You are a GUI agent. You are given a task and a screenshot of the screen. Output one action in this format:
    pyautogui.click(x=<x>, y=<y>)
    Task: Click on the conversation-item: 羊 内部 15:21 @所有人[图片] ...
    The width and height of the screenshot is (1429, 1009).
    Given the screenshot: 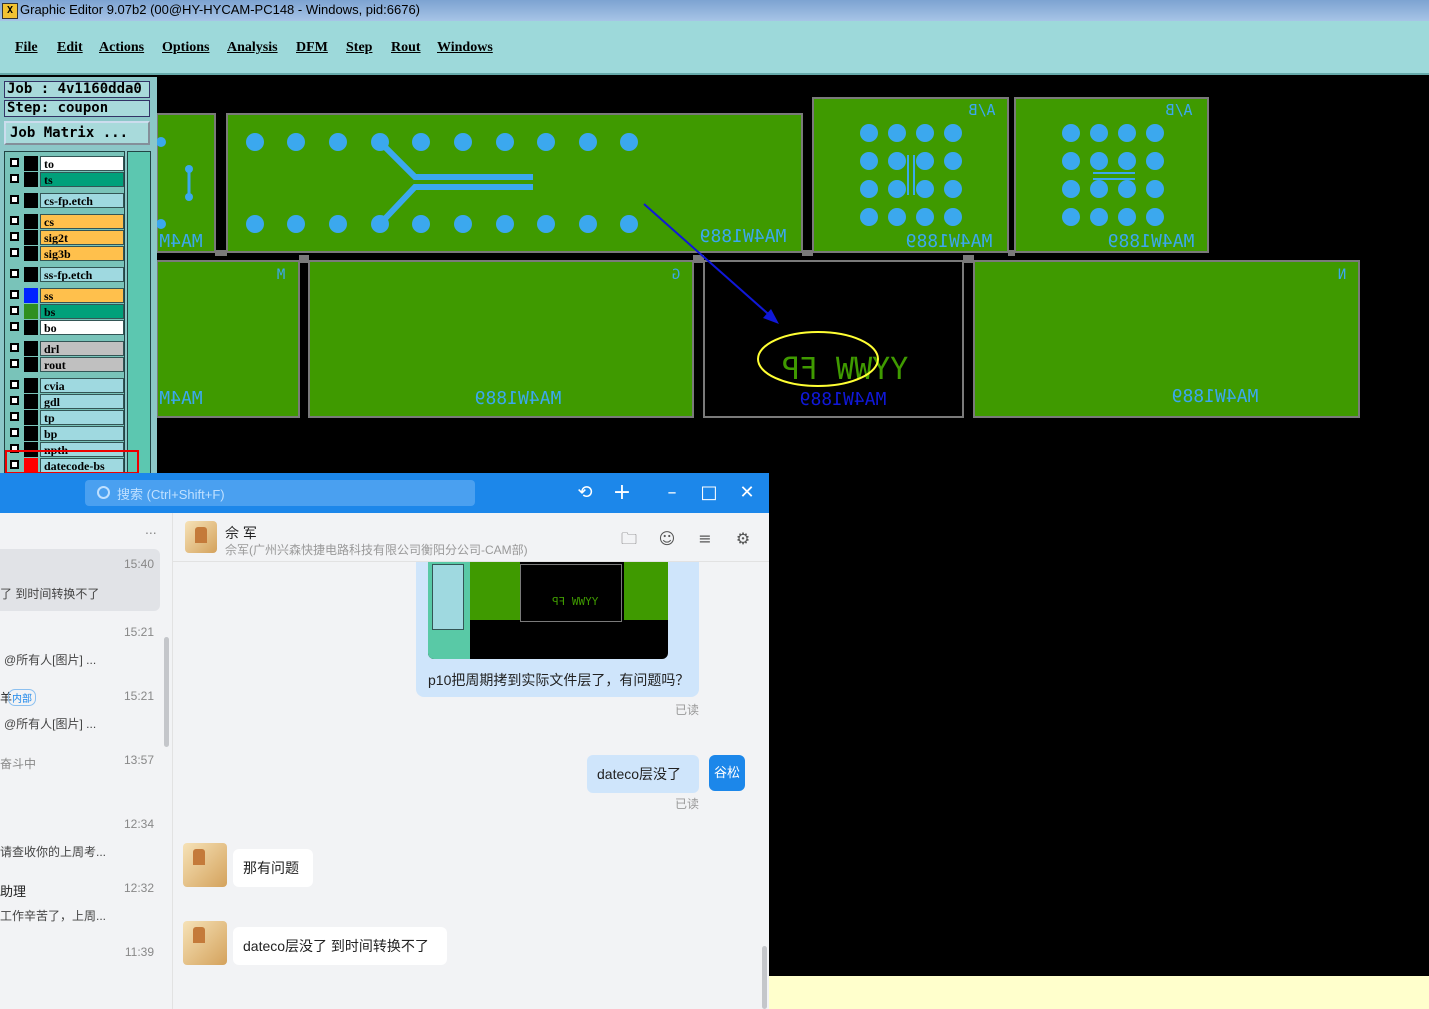 What is the action you would take?
    pyautogui.click(x=80, y=708)
    